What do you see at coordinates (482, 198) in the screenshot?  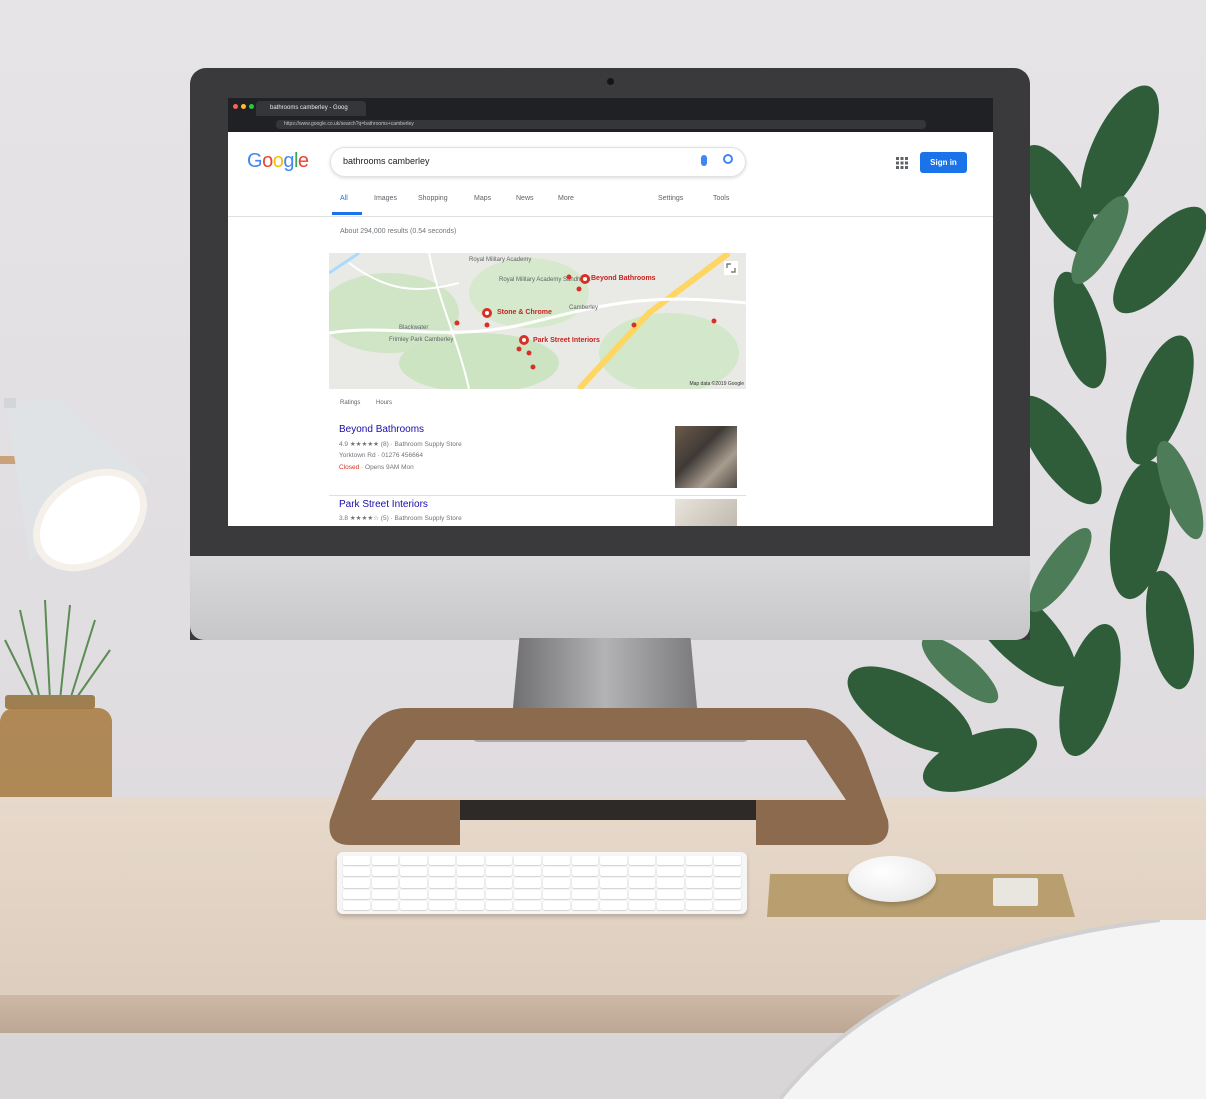 I see `tab-maps: Maps` at bounding box center [482, 198].